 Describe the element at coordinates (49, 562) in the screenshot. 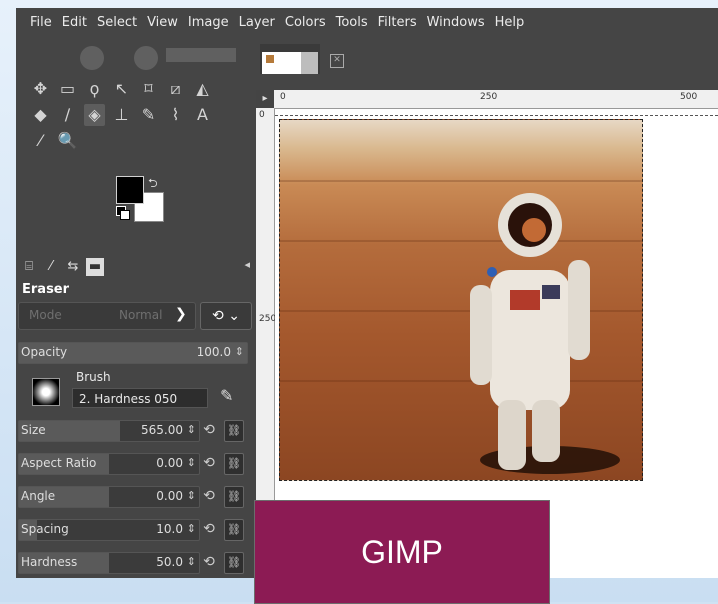

I see `hardness-label: Hardness` at that location.